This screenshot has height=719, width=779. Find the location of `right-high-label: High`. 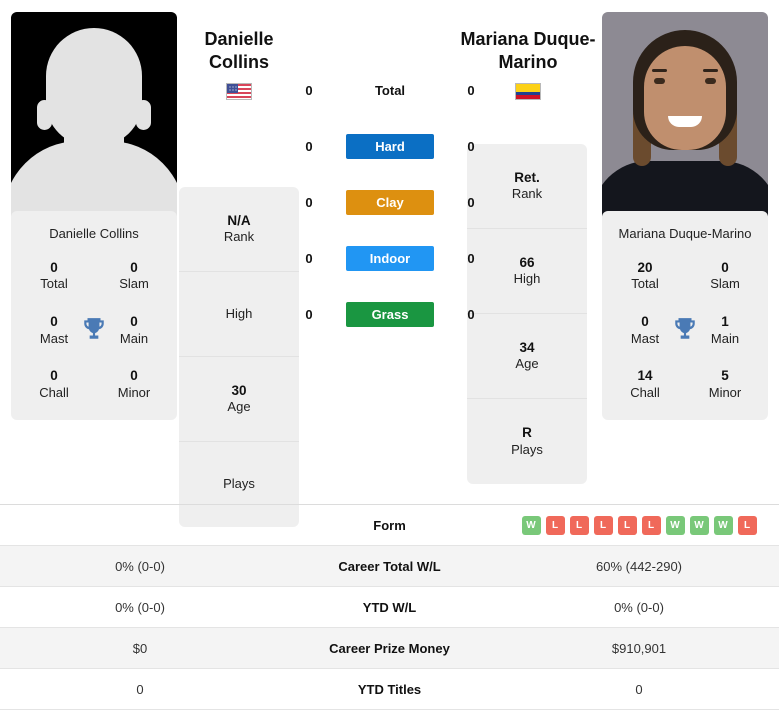

right-high-label: High is located at coordinates (527, 279).